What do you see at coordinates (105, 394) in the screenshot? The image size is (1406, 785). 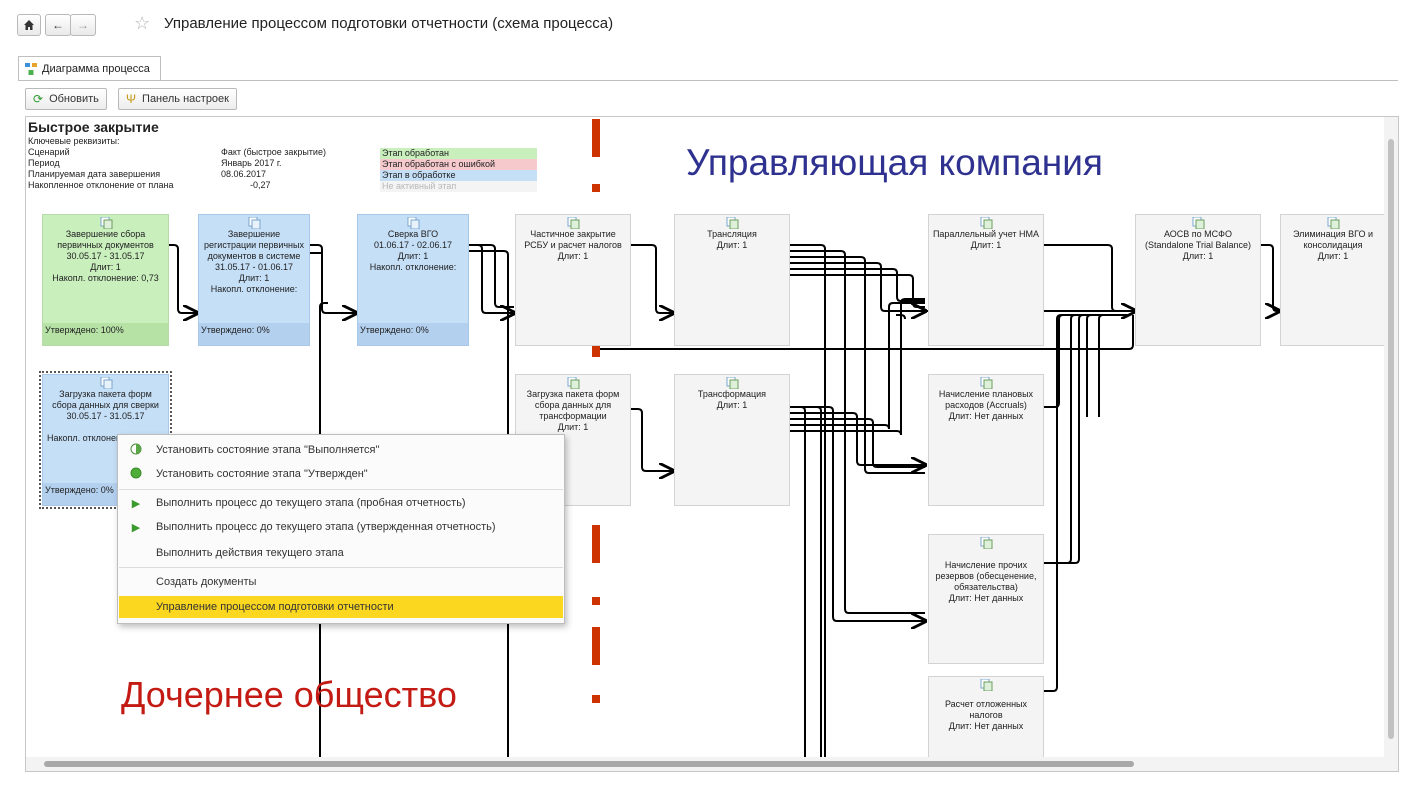 I see `stage-text-line: Загрузка пакета форм` at bounding box center [105, 394].